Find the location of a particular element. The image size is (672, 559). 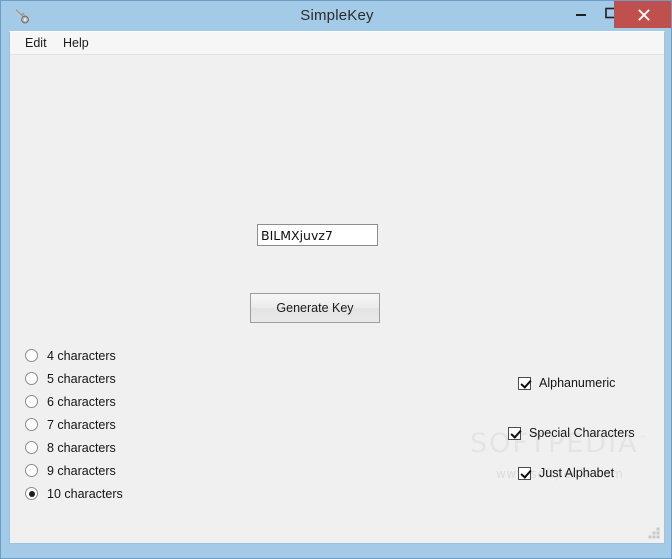

checkbox-label: Special Characters is located at coordinates (582, 433).